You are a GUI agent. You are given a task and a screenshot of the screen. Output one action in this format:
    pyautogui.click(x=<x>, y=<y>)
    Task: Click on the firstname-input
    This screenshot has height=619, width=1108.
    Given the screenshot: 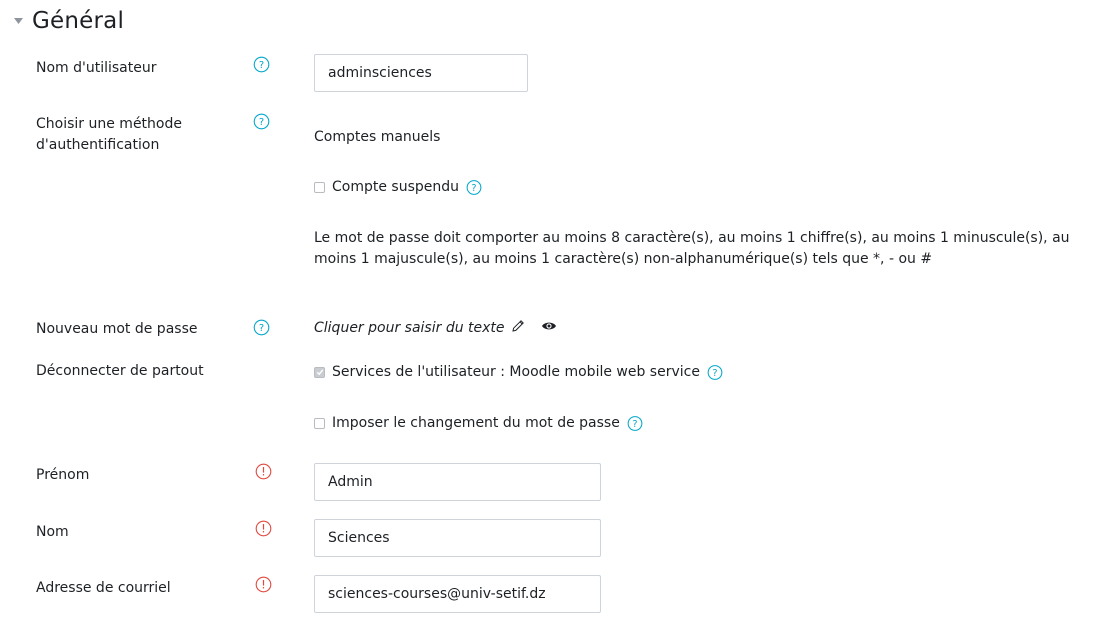 What is the action you would take?
    pyautogui.click(x=457, y=482)
    